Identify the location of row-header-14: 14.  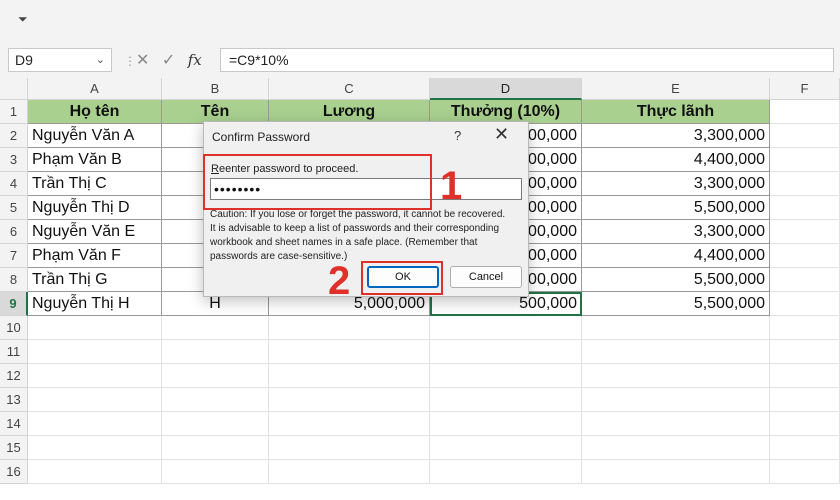
(14, 424).